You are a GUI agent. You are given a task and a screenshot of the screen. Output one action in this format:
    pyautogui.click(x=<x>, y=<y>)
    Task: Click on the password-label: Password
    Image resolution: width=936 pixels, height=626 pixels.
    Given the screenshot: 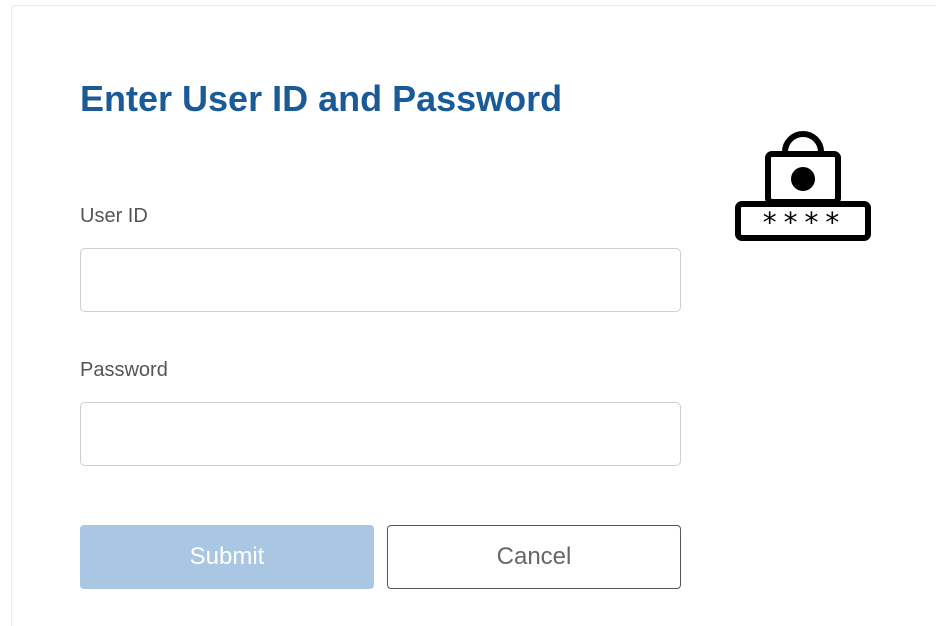 What is the action you would take?
    pyautogui.click(x=124, y=370)
    